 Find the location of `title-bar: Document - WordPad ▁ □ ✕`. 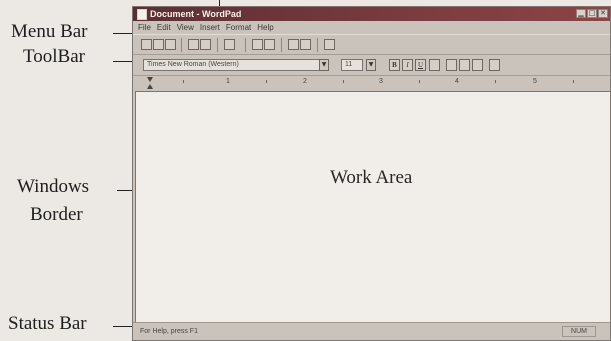

title-bar: Document - WordPad ▁ □ ✕ is located at coordinates (371, 14).